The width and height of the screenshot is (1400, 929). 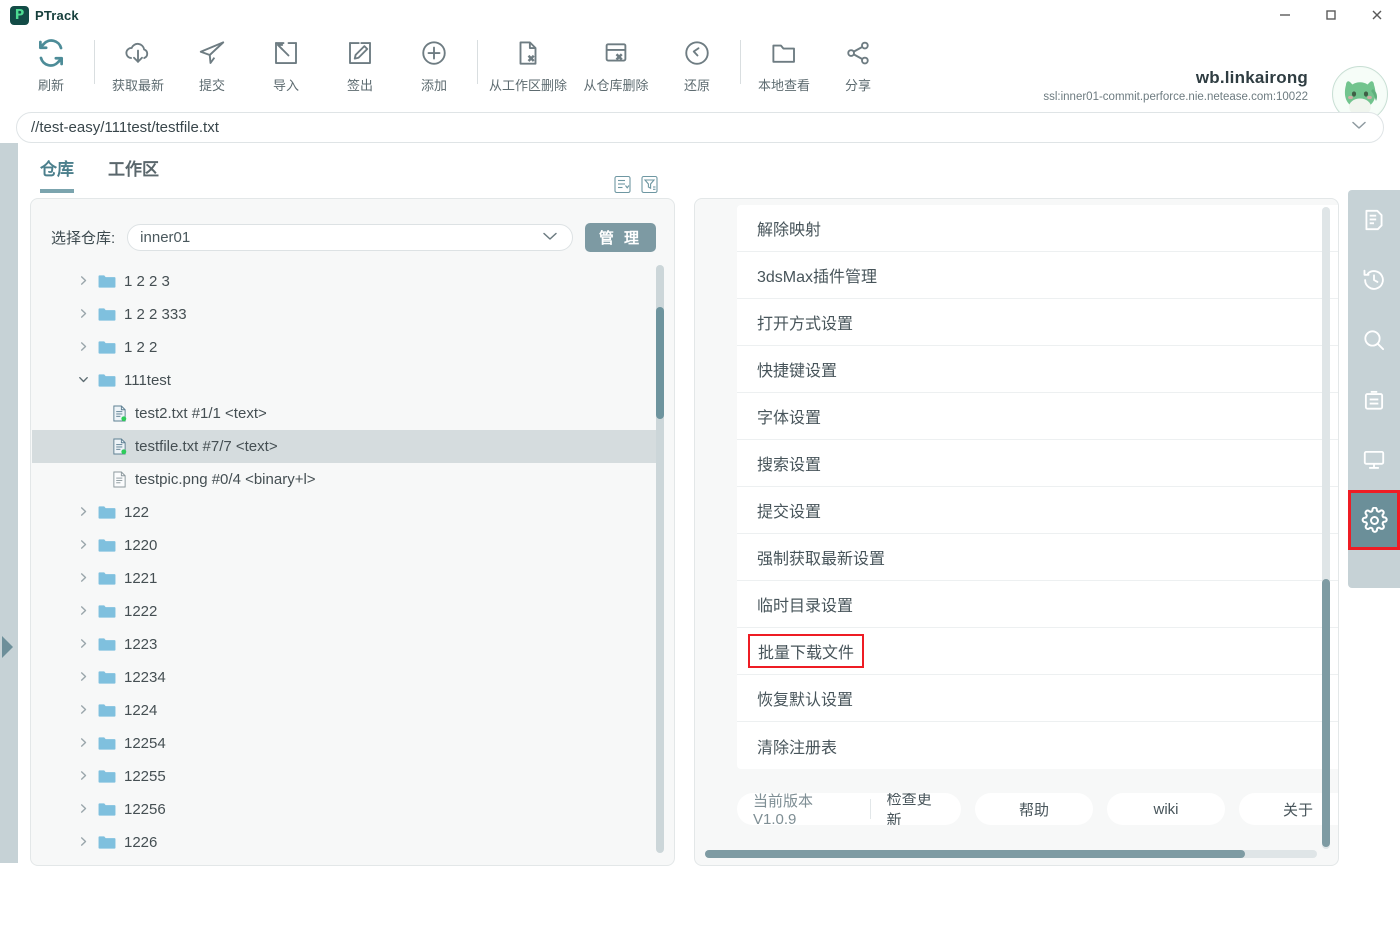 What do you see at coordinates (784, 66) in the screenshot?
I see `toolbar-local-view: 本地查看` at bounding box center [784, 66].